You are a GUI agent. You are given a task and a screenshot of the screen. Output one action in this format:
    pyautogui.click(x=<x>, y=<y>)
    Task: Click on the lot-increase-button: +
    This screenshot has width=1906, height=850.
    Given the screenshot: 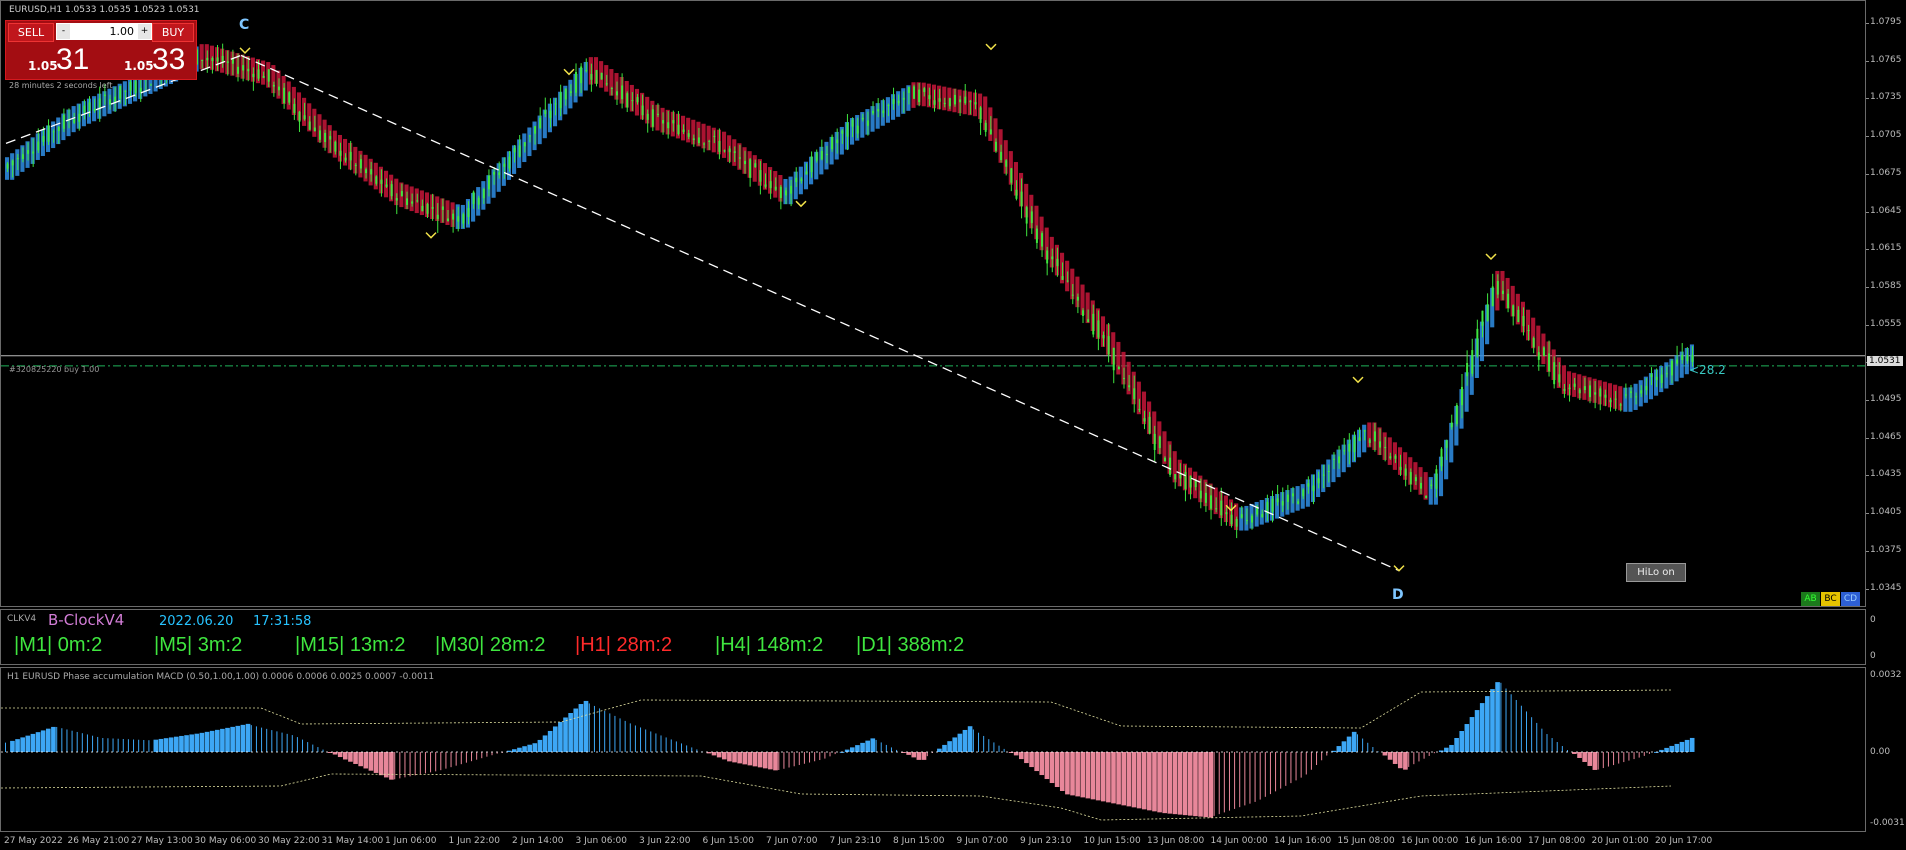 What is the action you would take?
    pyautogui.click(x=144, y=31)
    